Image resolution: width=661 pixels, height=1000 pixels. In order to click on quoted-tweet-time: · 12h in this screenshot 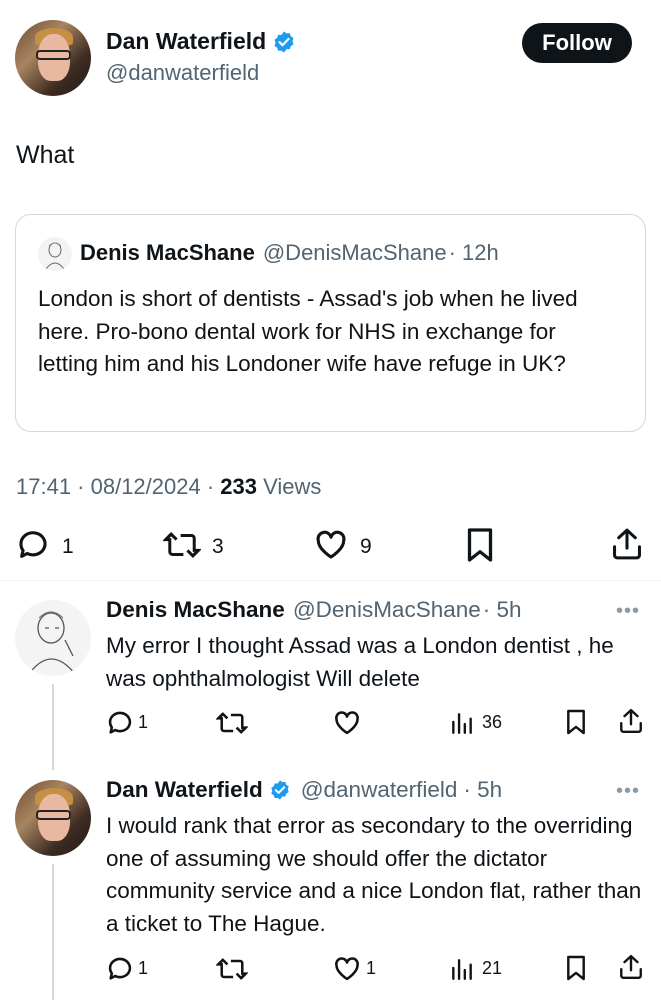, I will do `click(473, 252)`.